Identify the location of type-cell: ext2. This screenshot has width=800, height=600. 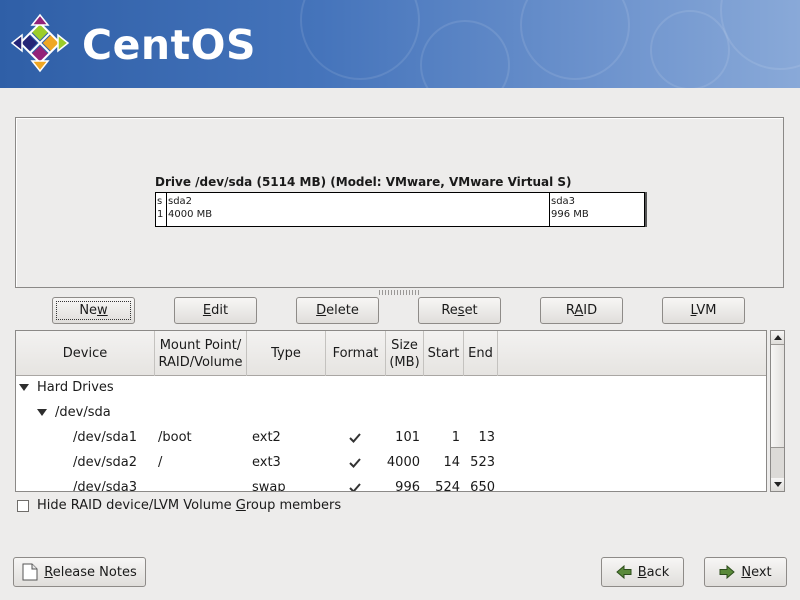
(266, 437).